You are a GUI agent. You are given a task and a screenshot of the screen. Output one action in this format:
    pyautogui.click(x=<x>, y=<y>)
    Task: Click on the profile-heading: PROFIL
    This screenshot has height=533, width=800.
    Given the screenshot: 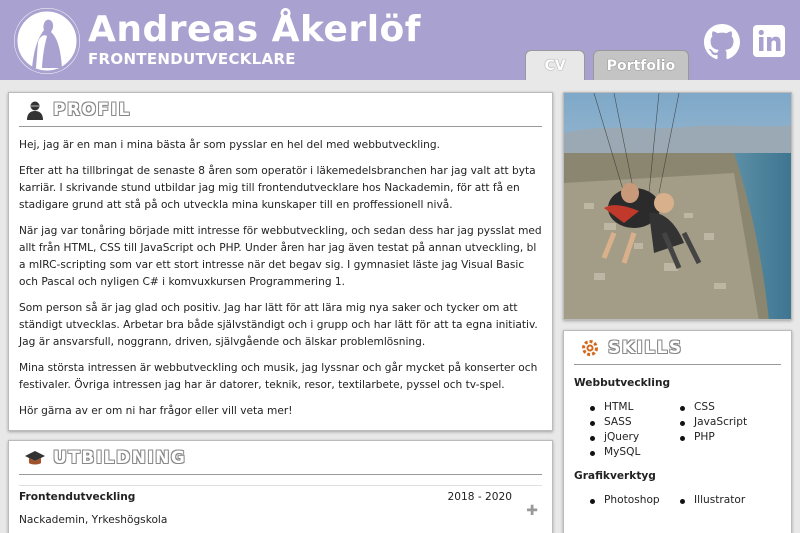 What is the action you would take?
    pyautogui.click(x=92, y=109)
    